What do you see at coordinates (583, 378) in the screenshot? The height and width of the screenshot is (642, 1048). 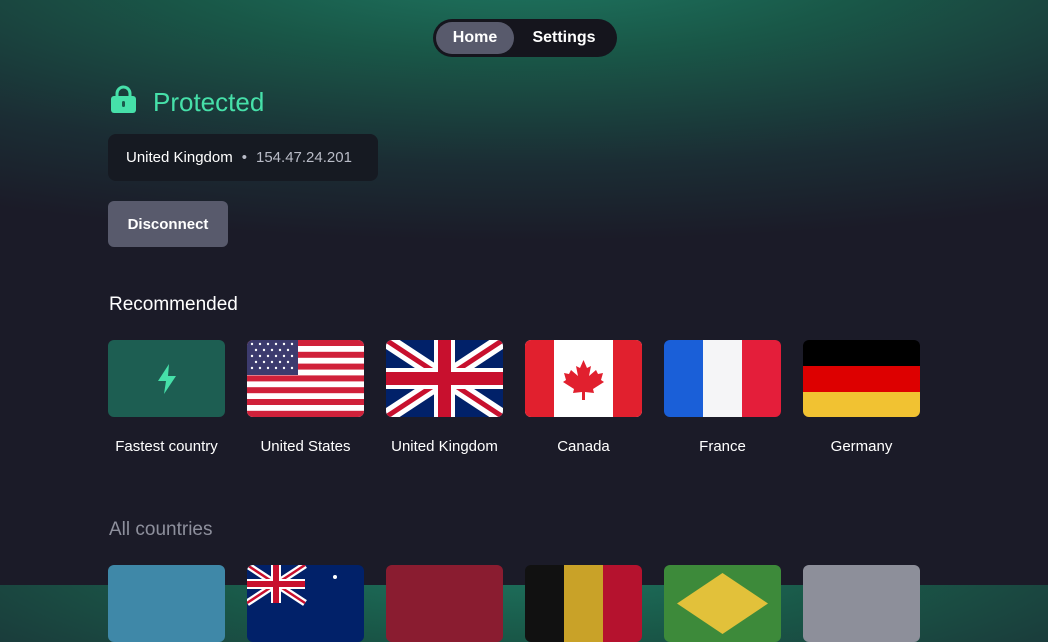 I see `canada-flag-icon` at bounding box center [583, 378].